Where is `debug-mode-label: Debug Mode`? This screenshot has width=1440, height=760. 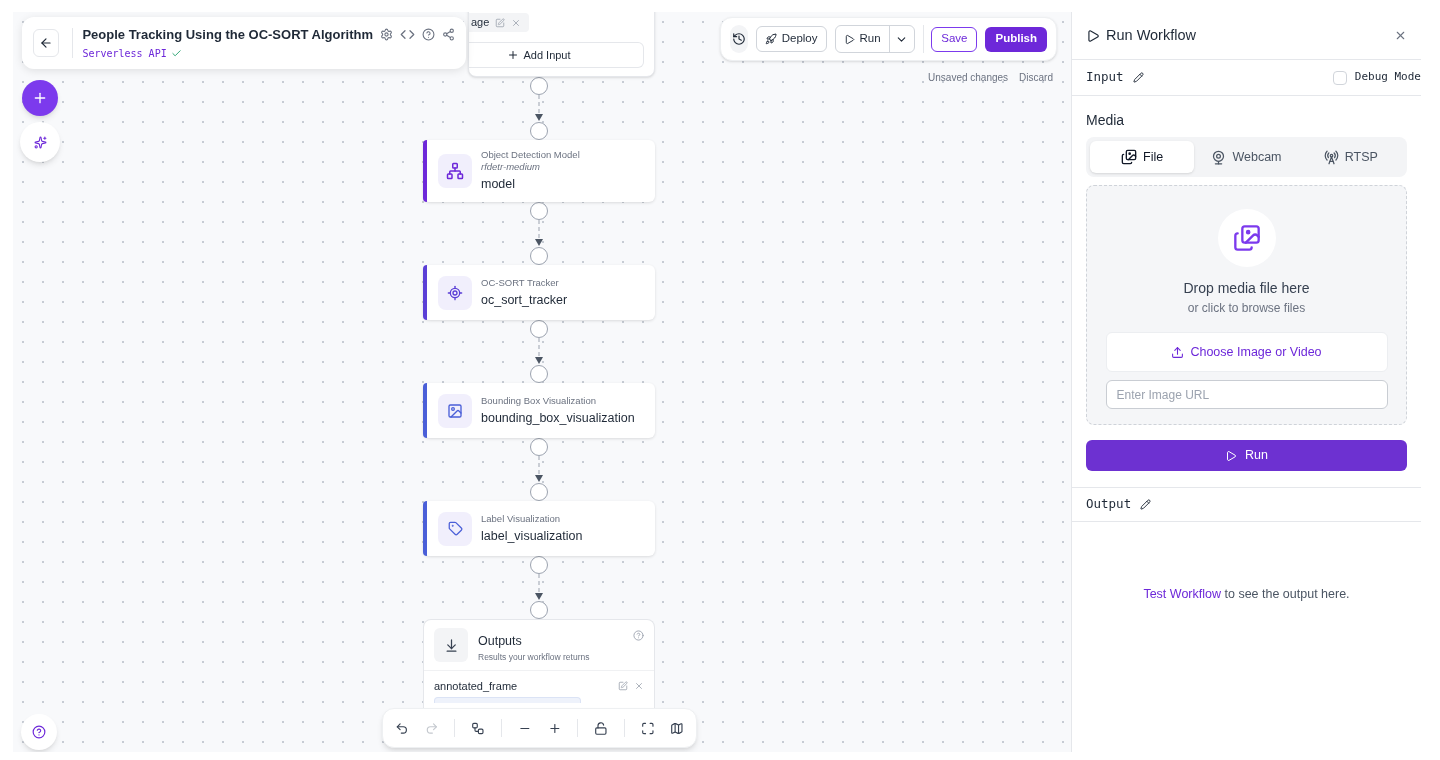
debug-mode-label: Debug Mode is located at coordinates (1387, 77).